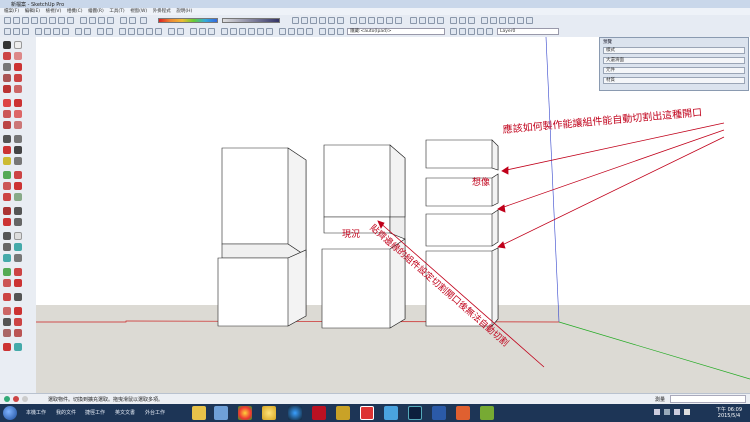 The width and height of the screenshot is (750, 422). What do you see at coordinates (202, 31) in the screenshot?
I see `look-around-icon` at bounding box center [202, 31].